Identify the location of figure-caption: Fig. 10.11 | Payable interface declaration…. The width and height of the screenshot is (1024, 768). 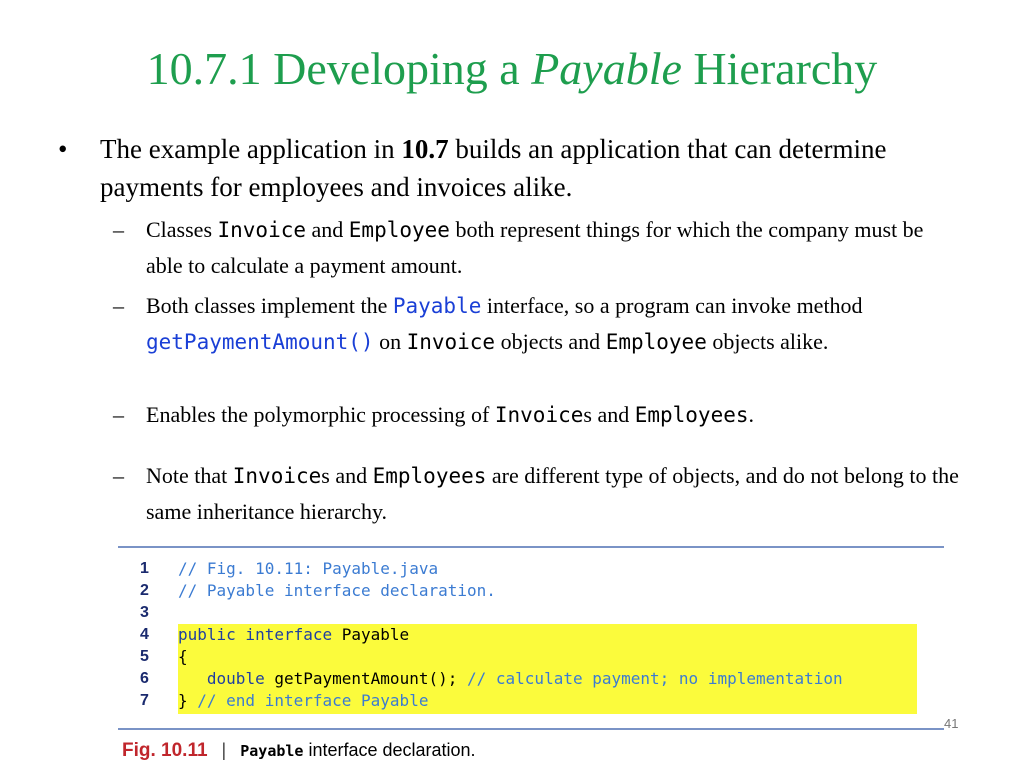
(299, 750).